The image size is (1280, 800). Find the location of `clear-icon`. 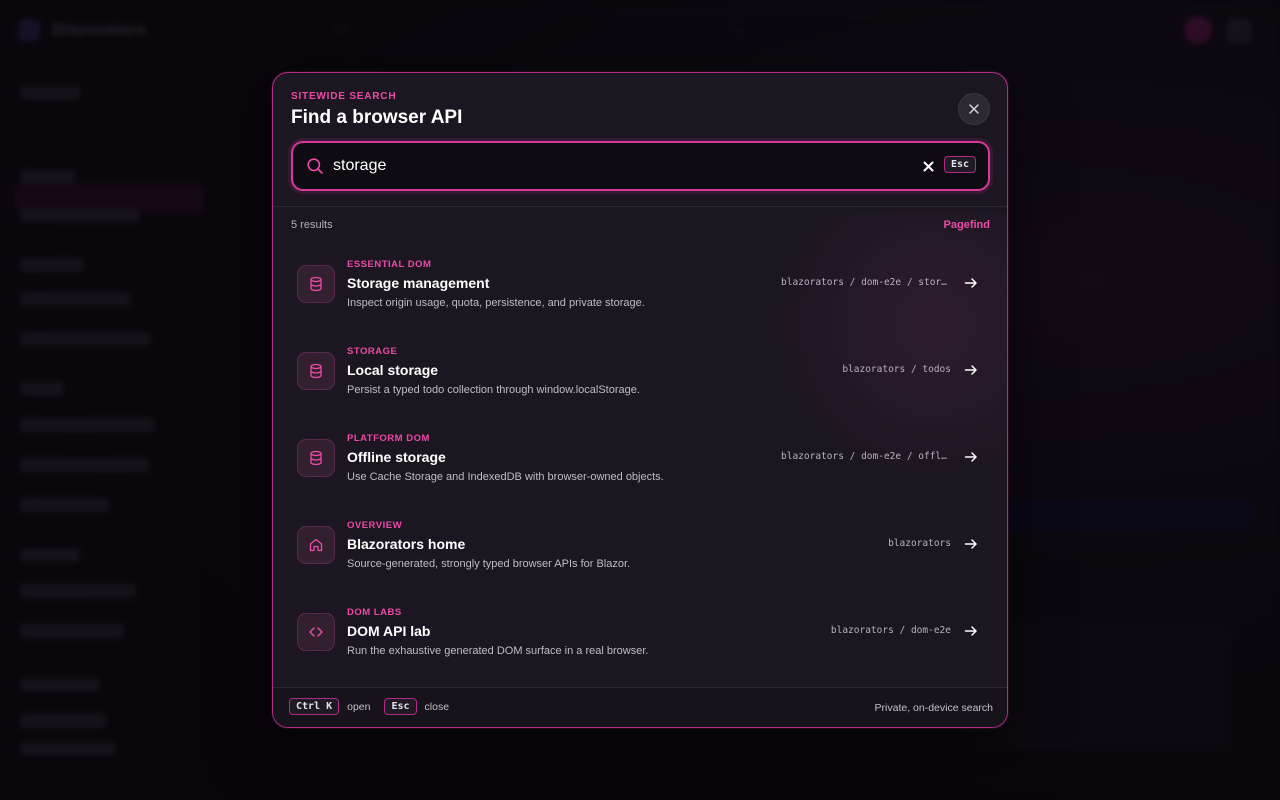

clear-icon is located at coordinates (928, 166).